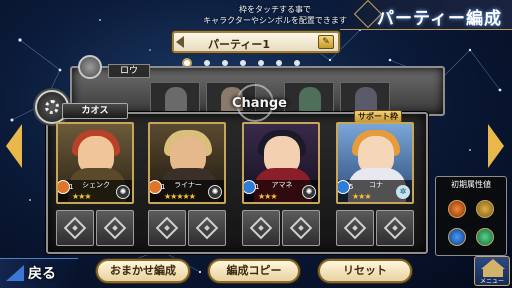  Describe the element at coordinates (129, 71) in the screenshot. I see `law-row-label: ロウ` at that location.